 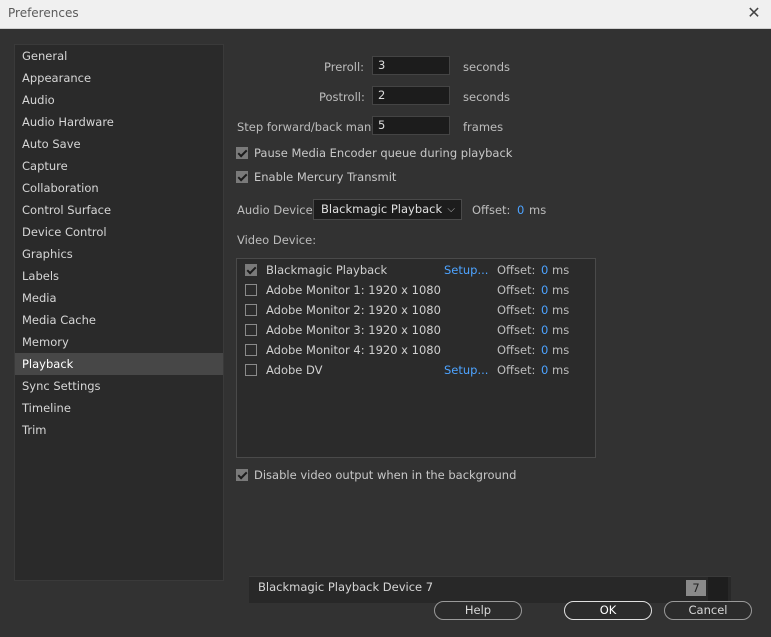 I want to click on device-bar: Blackmagic Playback Device 7 7, so click(x=490, y=589).